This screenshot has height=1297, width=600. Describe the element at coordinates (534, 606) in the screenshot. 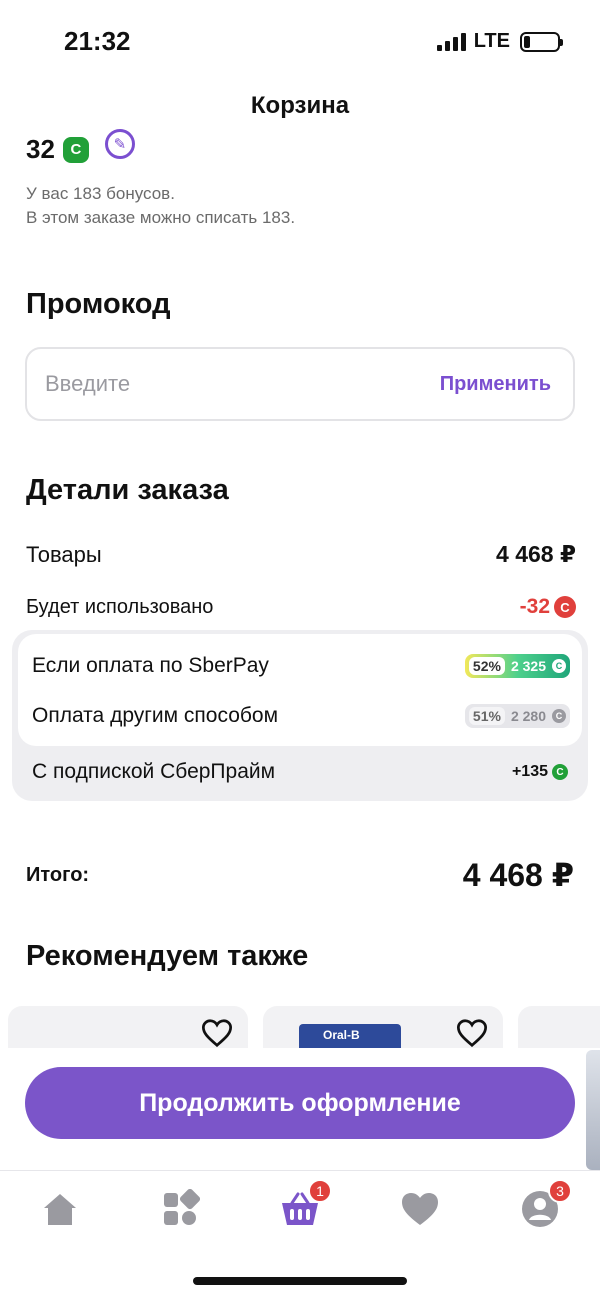

I see `used-bonus-amount: -32` at that location.